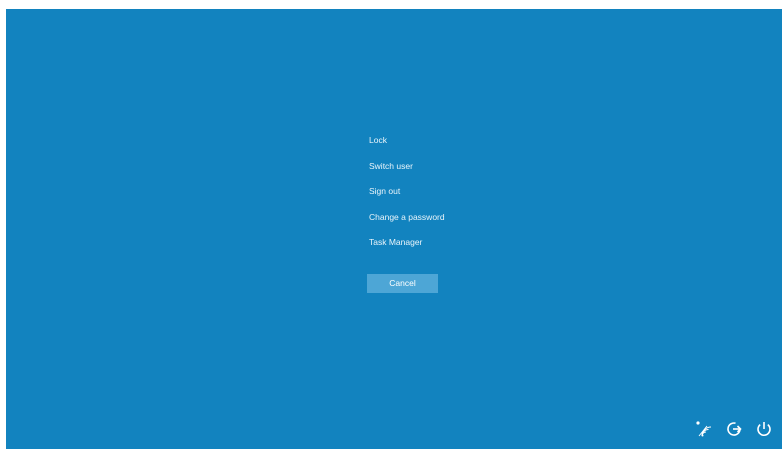 This screenshot has height=449, width=782. I want to click on ease-of-access-button, so click(734, 429).